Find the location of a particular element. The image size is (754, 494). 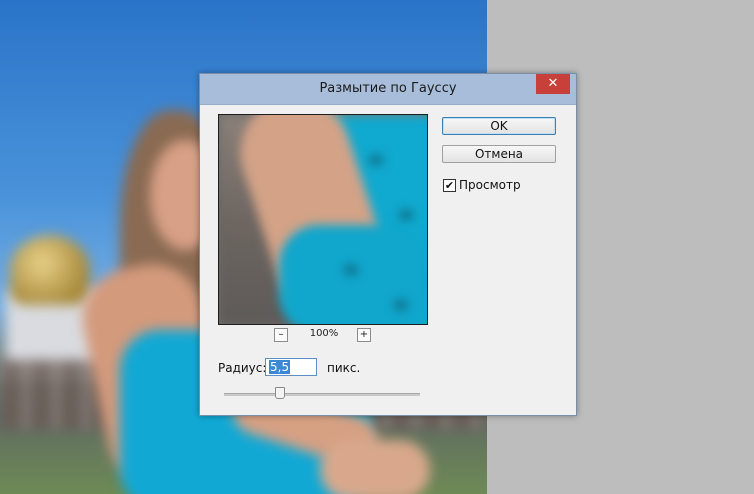

dialog-title: Размытие по Гауссу is located at coordinates (388, 88).